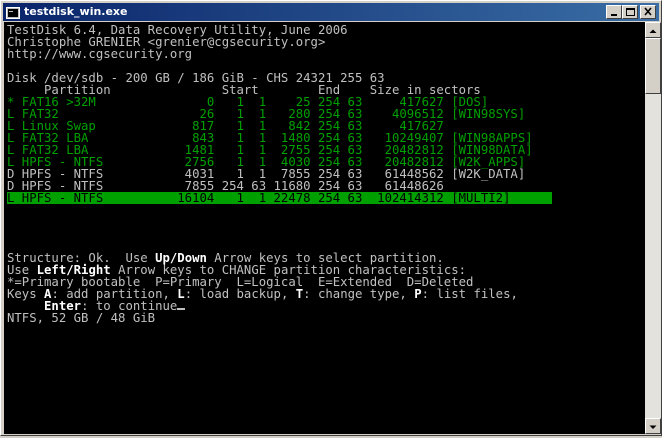 The image size is (662, 438). What do you see at coordinates (181, 294) in the screenshot?
I see `help-key: L` at bounding box center [181, 294].